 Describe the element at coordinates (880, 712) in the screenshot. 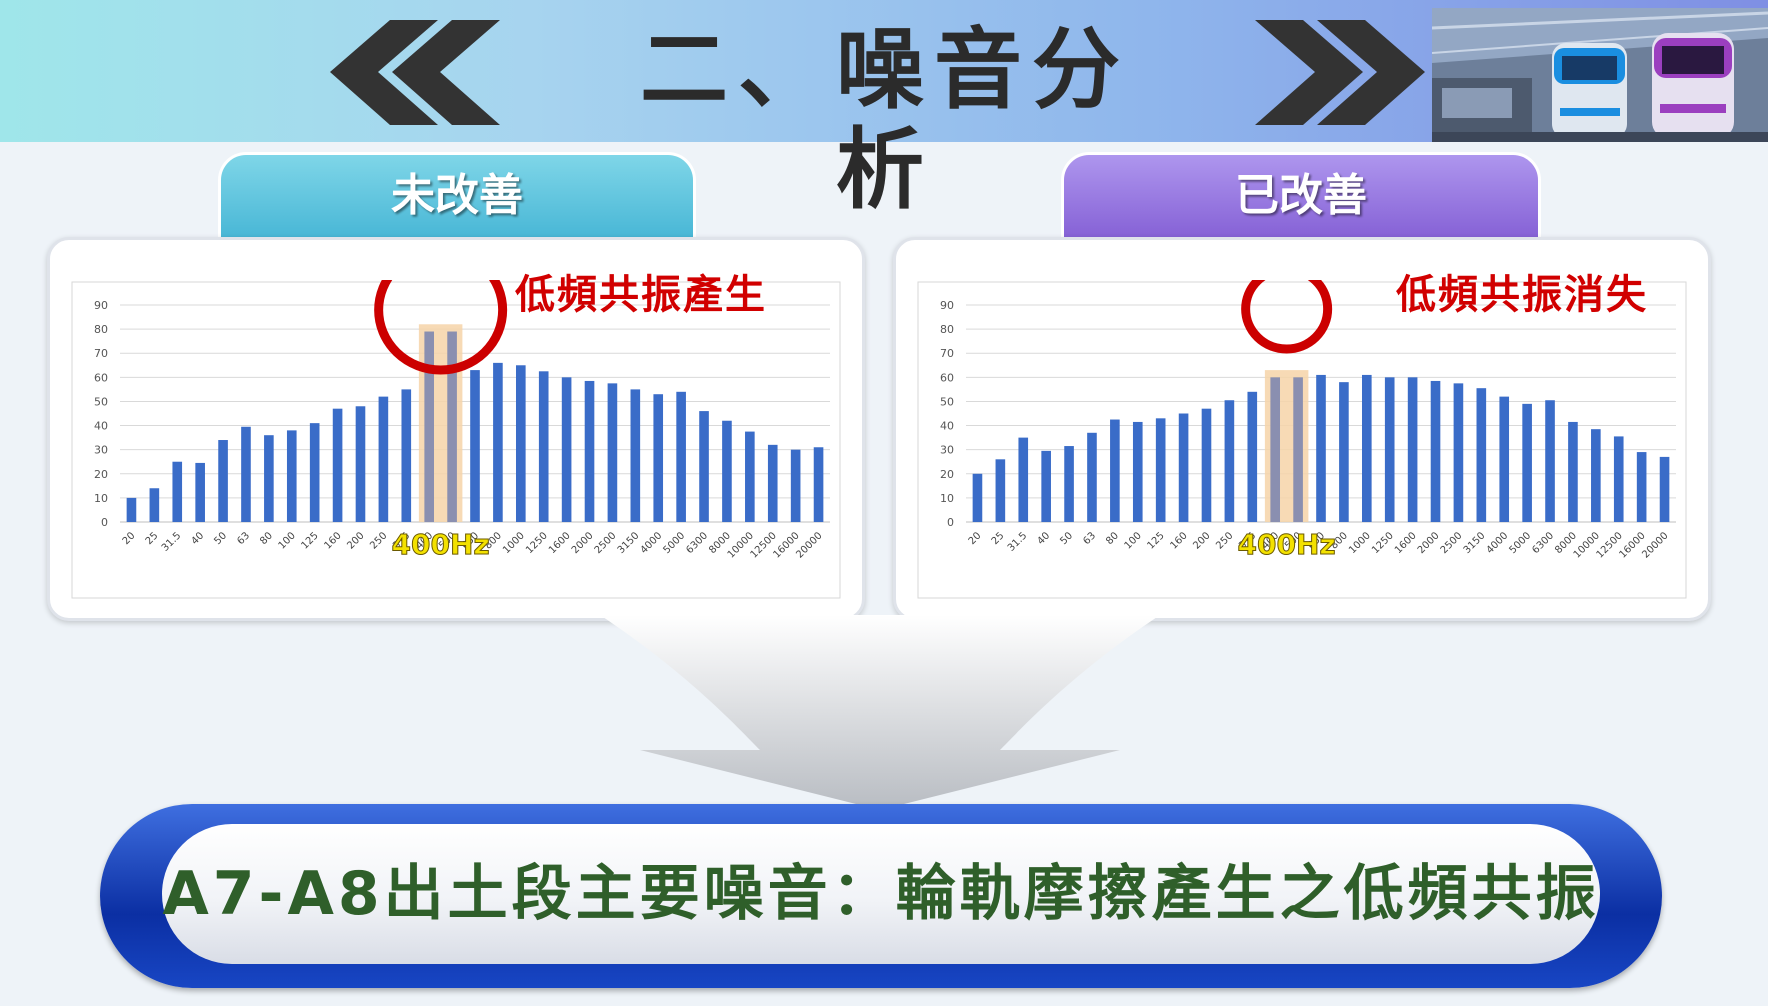

I see `down-arrow-funnel` at that location.